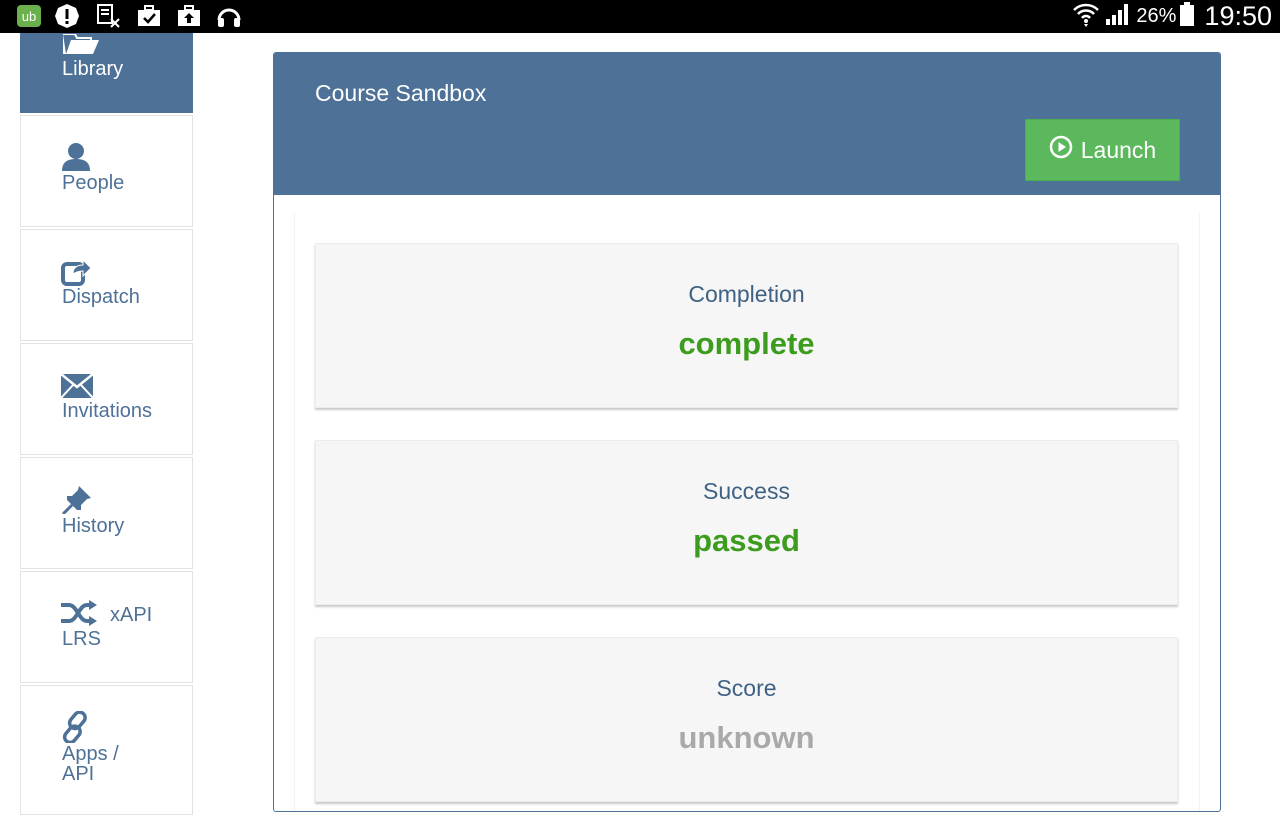  I want to click on completion-label: Completion, so click(746, 294).